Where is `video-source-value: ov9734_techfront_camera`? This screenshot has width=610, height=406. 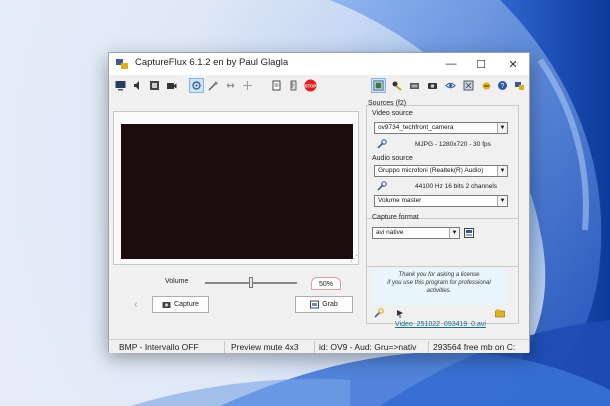 video-source-value: ov9734_techfront_camera is located at coordinates (416, 127).